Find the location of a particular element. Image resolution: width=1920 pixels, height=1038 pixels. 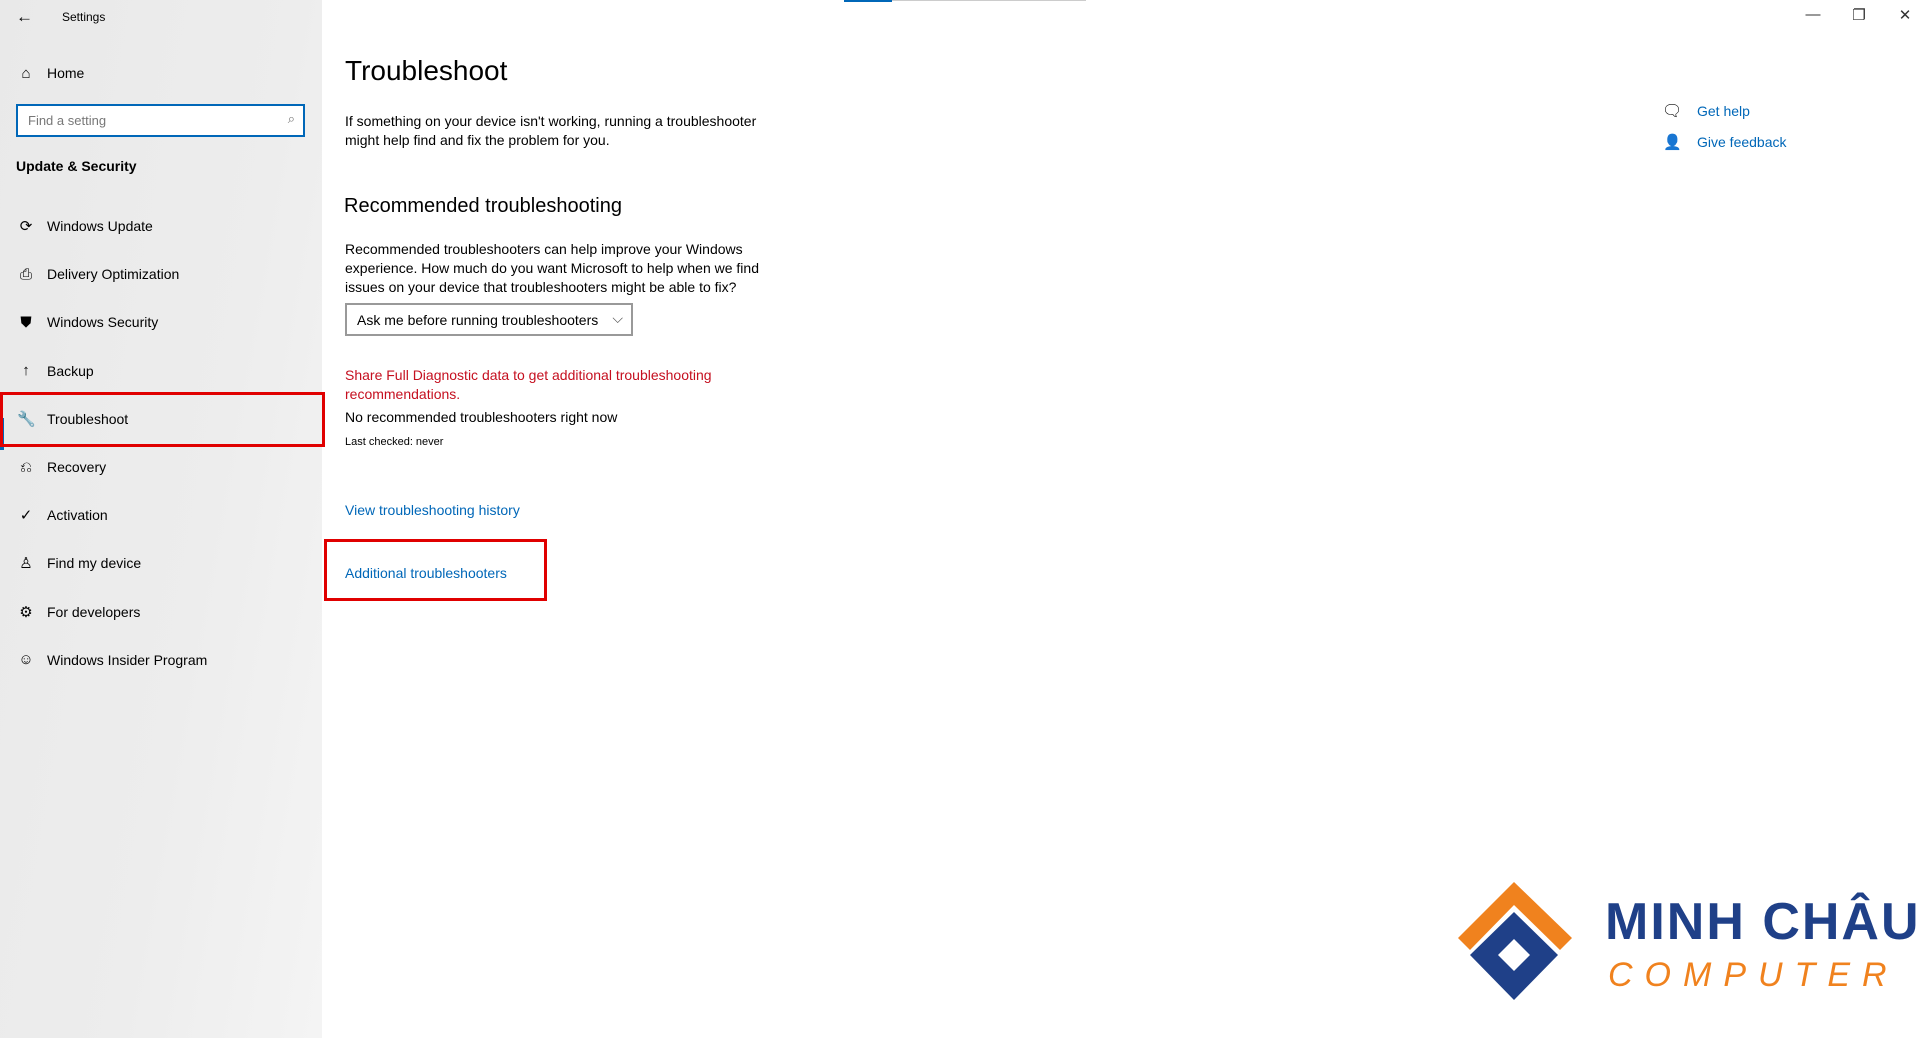

check-circle-icon: ✓ is located at coordinates (26, 516).